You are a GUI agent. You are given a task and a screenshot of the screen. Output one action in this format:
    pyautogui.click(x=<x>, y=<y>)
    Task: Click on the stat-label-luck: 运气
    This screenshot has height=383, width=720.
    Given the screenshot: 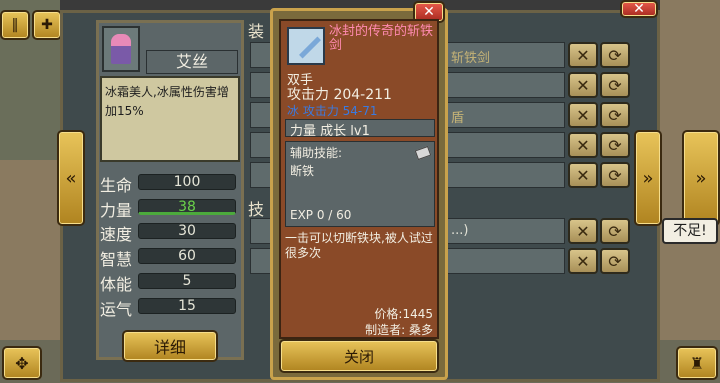 What is the action you would take?
    pyautogui.click(x=116, y=309)
    